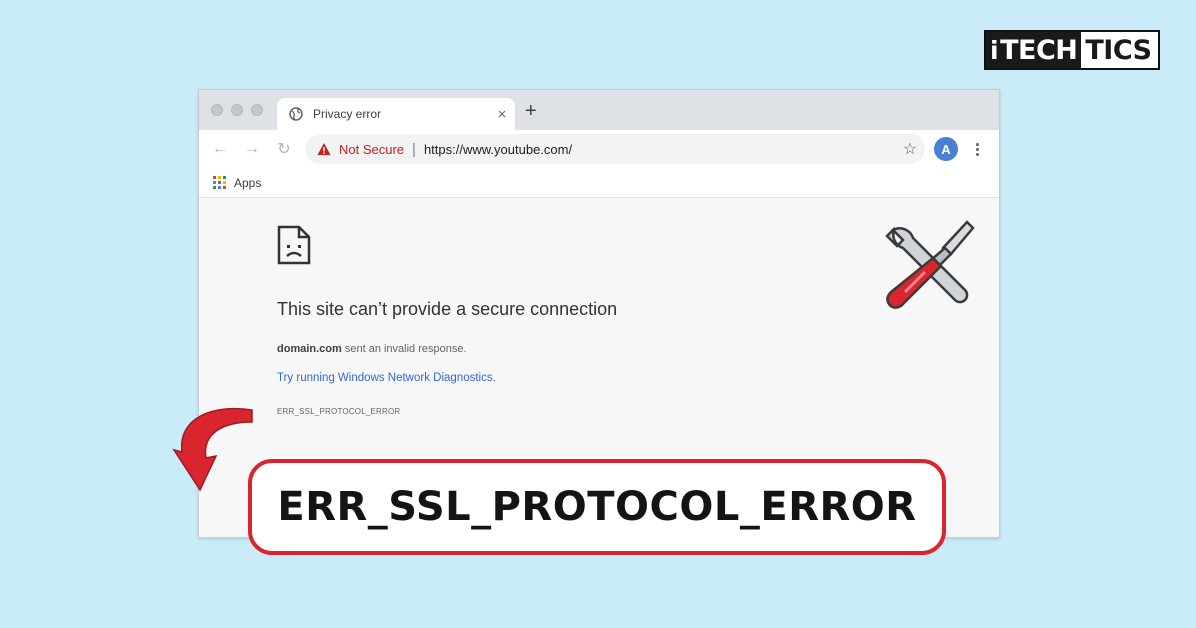  What do you see at coordinates (910, 149) in the screenshot?
I see `bookmark-star-icon: ☆` at bounding box center [910, 149].